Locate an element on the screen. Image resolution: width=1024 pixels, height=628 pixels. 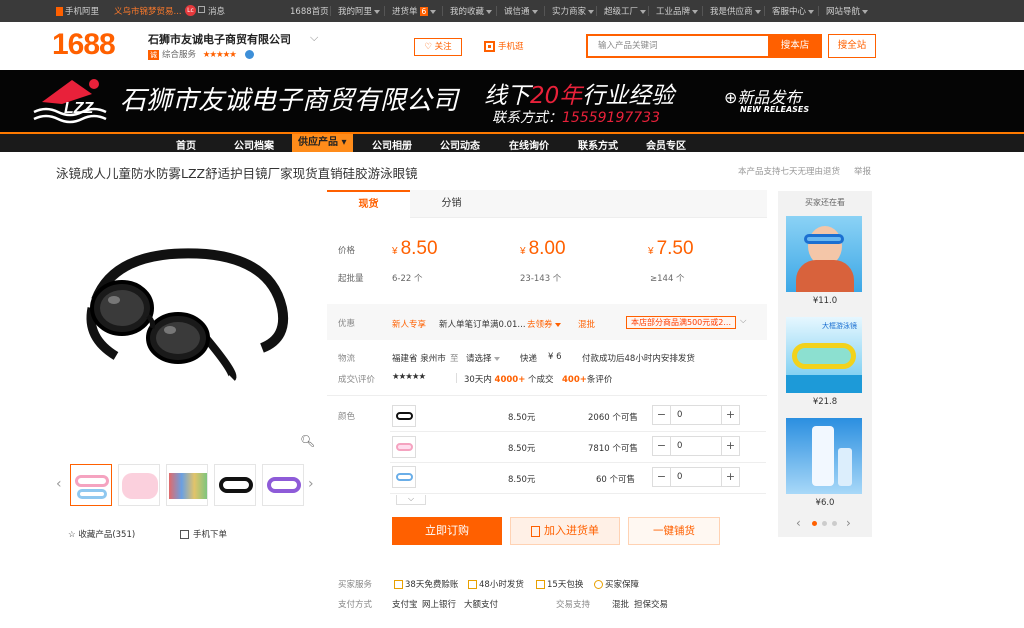
add-to-cart-button: 加入进货单 is located at coordinates (565, 531).